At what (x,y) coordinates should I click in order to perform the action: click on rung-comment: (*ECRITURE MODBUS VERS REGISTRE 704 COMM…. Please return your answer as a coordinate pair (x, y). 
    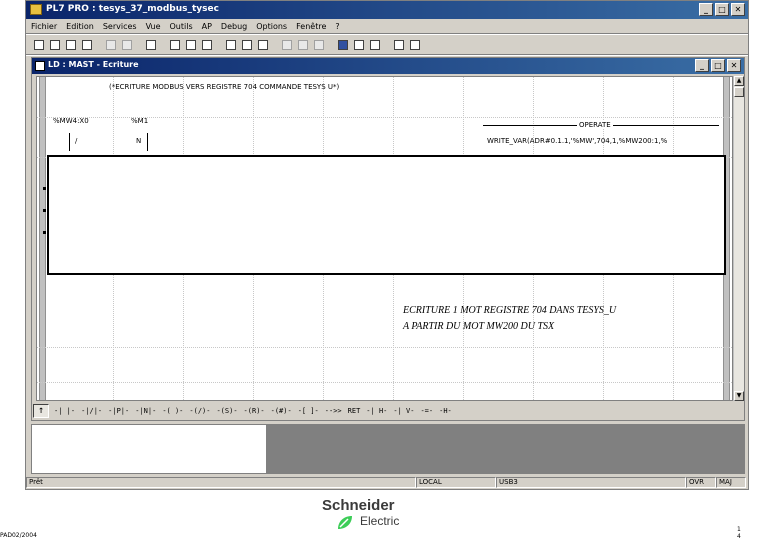
    Looking at the image, I should click on (224, 87).